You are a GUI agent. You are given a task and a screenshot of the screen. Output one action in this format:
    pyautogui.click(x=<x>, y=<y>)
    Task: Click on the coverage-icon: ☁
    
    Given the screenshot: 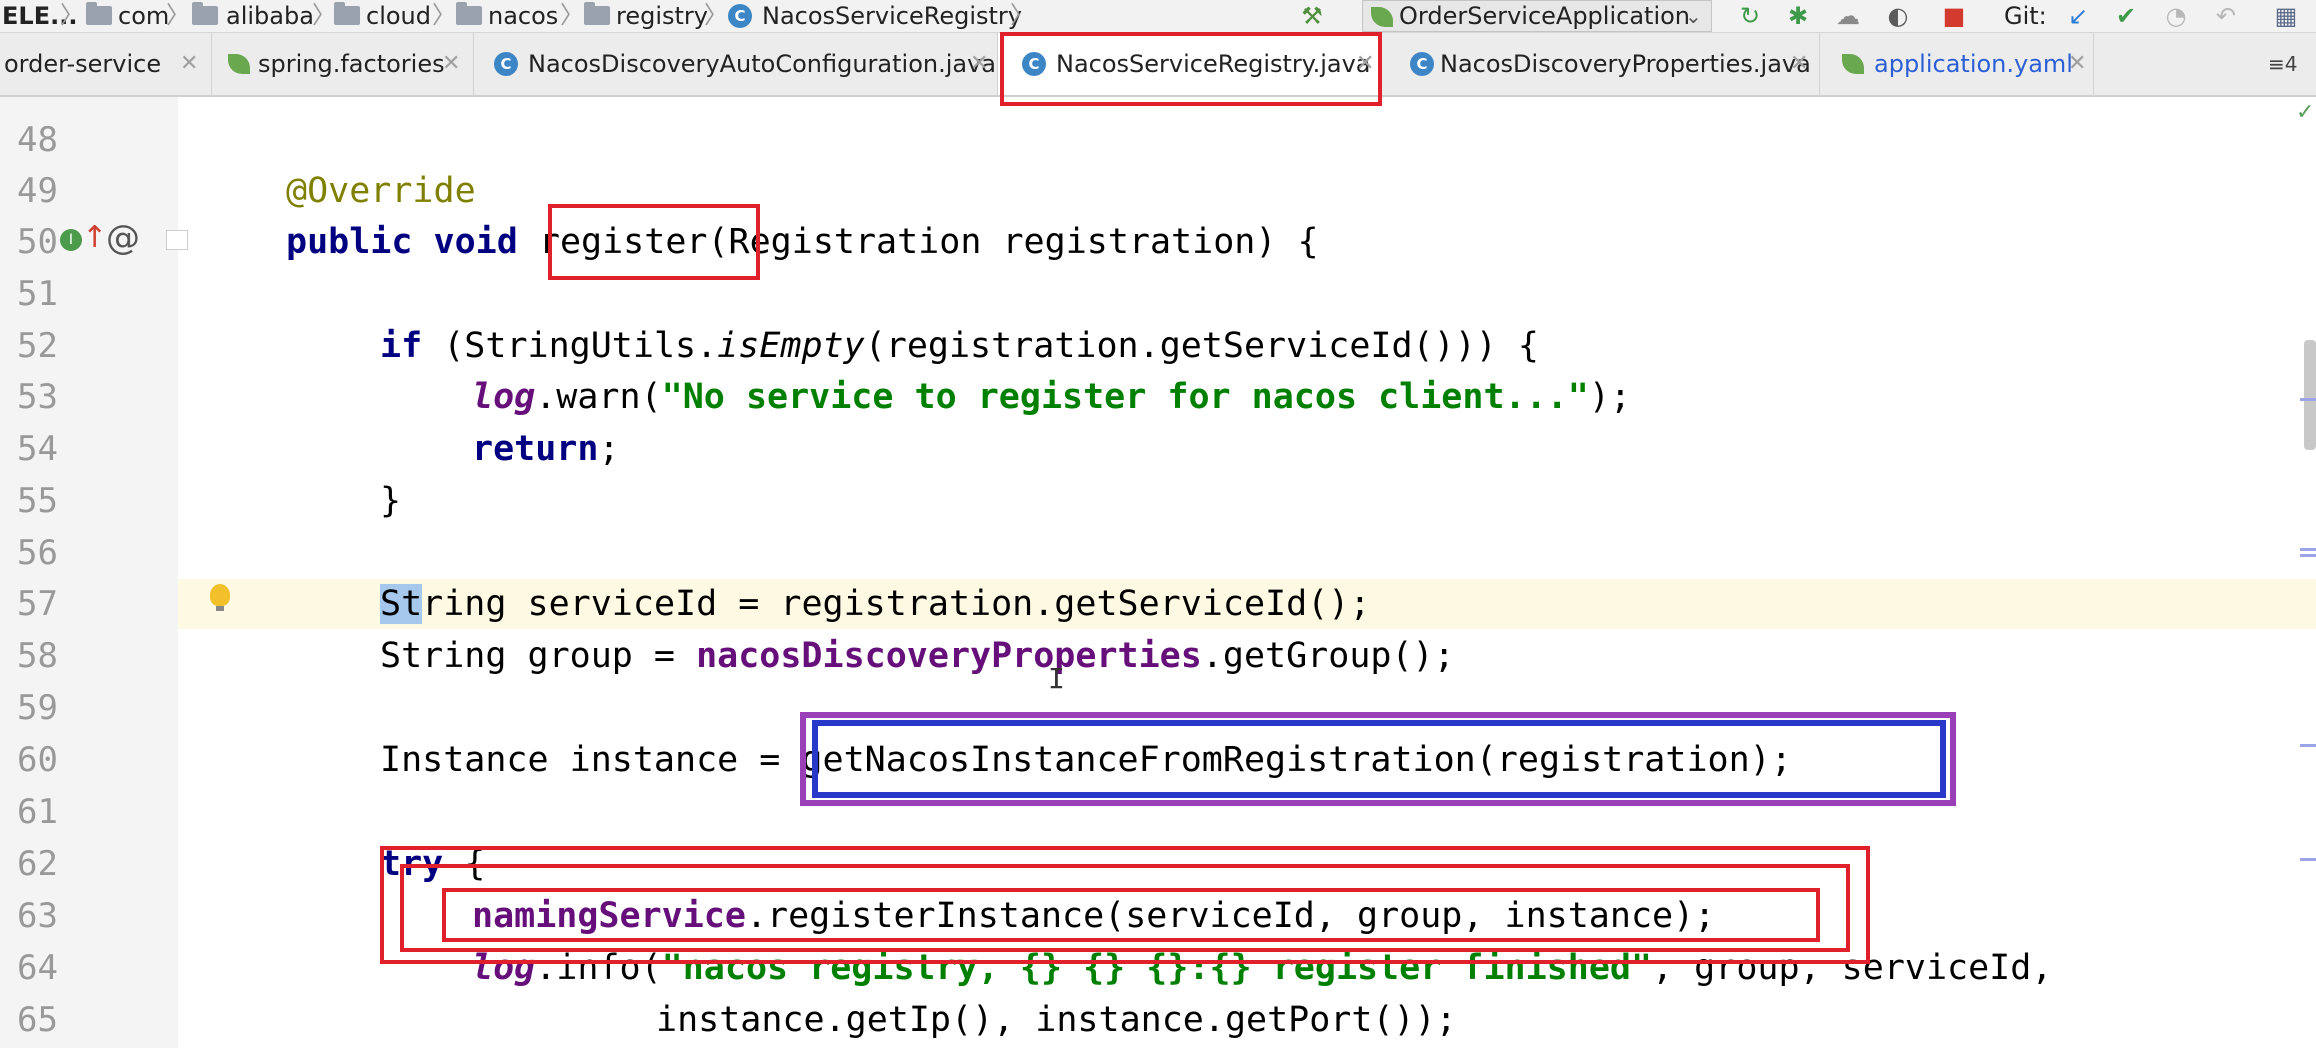 What is the action you would take?
    pyautogui.click(x=1848, y=16)
    